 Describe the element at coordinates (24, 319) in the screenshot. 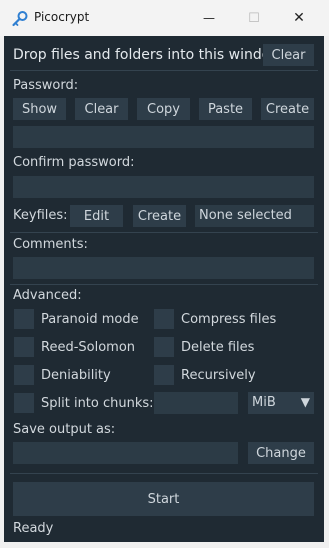

I see `paranoid-mode-checkbox` at that location.